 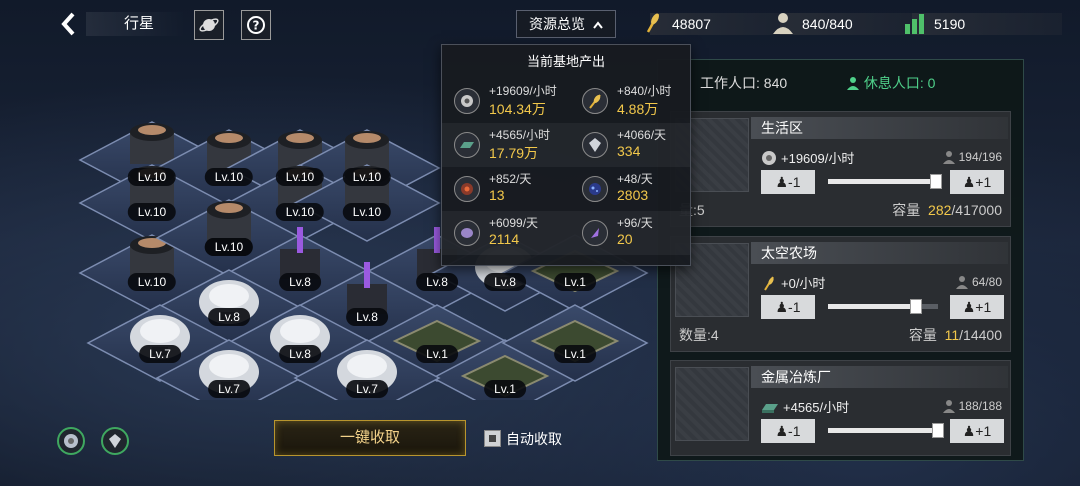 I want to click on production-rate: +19609/小时, so click(x=523, y=91).